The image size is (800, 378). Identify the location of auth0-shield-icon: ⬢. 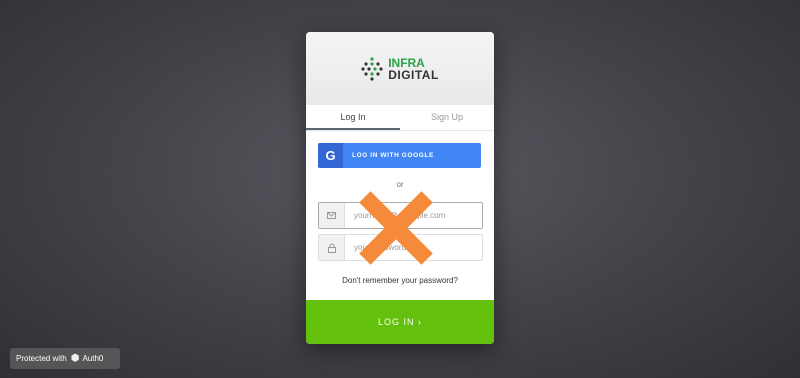
(75, 358).